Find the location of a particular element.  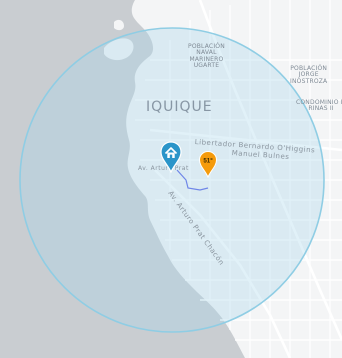

condominio-text: CONDOMINIO M RINAS II is located at coordinates (319, 106).